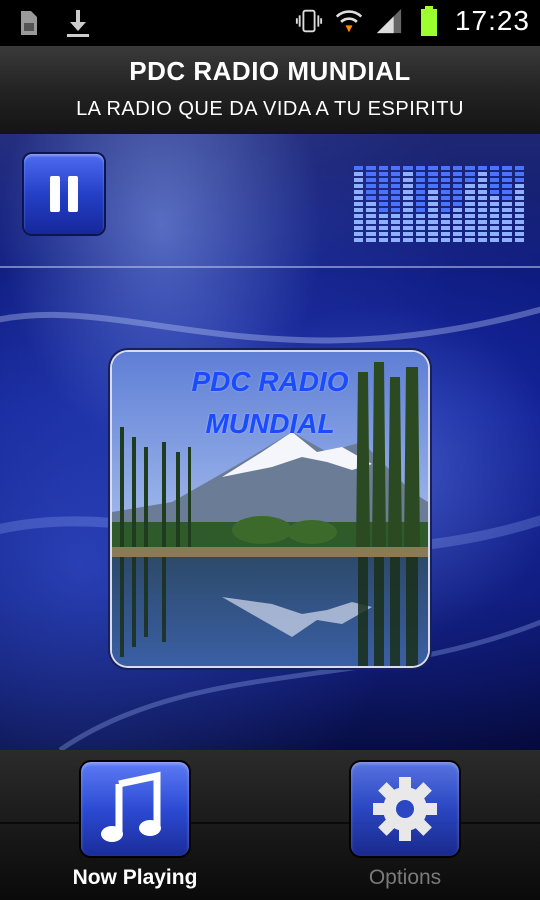 The height and width of the screenshot is (900, 540). I want to click on vibrate-icon, so click(309, 21).